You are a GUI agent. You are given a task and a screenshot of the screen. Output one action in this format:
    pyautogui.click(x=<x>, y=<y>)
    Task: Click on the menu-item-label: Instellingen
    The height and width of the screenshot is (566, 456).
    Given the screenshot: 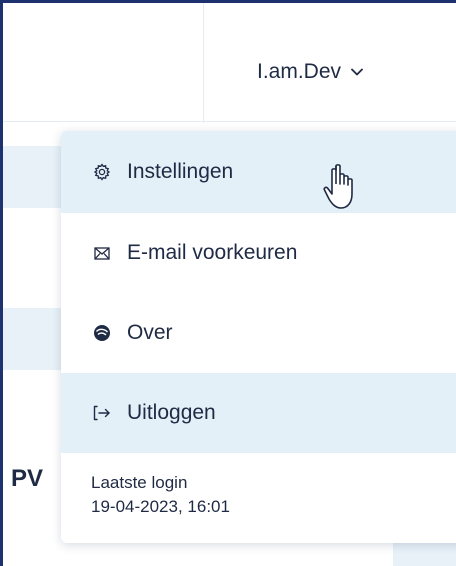 What is the action you would take?
    pyautogui.click(x=180, y=171)
    